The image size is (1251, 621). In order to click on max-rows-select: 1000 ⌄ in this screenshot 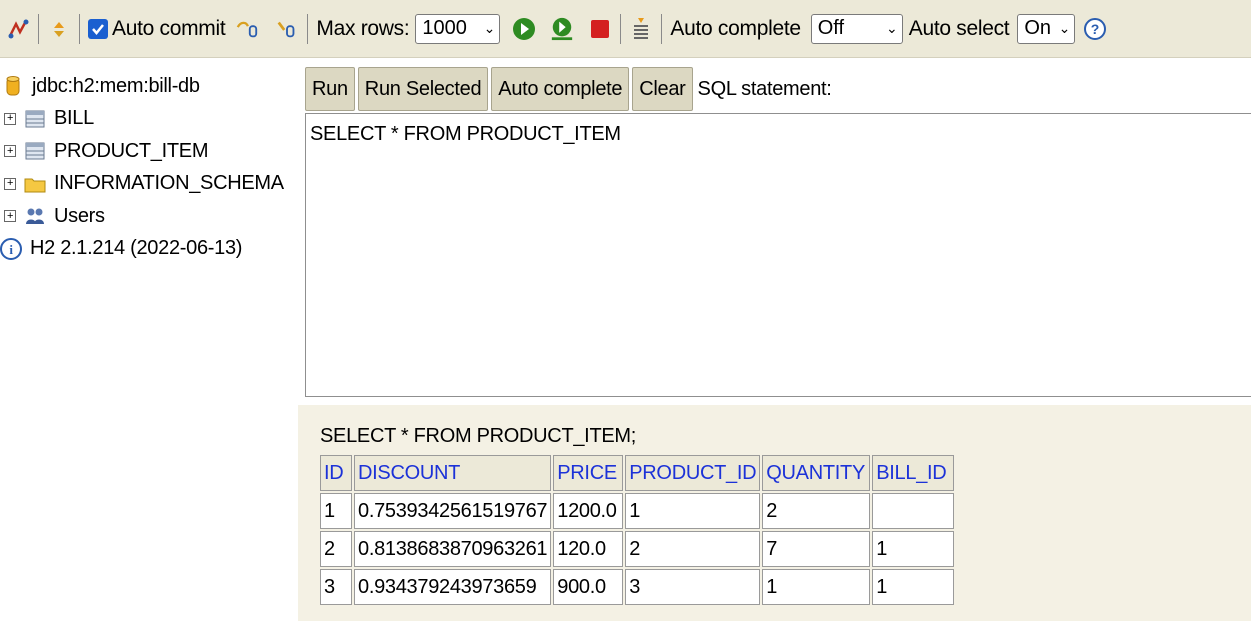, I will do `click(458, 28)`.